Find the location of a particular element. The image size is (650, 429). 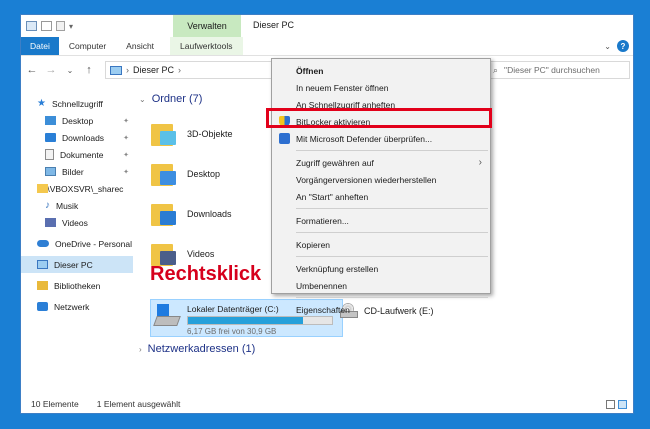

quick-access-toolbar: ▾ is located at coordinates (47, 26).